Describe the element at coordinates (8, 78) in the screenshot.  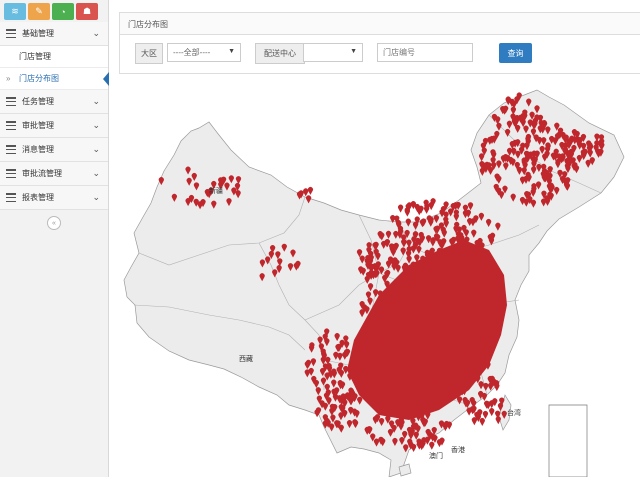
I see `chevron-right-icon: »` at that location.